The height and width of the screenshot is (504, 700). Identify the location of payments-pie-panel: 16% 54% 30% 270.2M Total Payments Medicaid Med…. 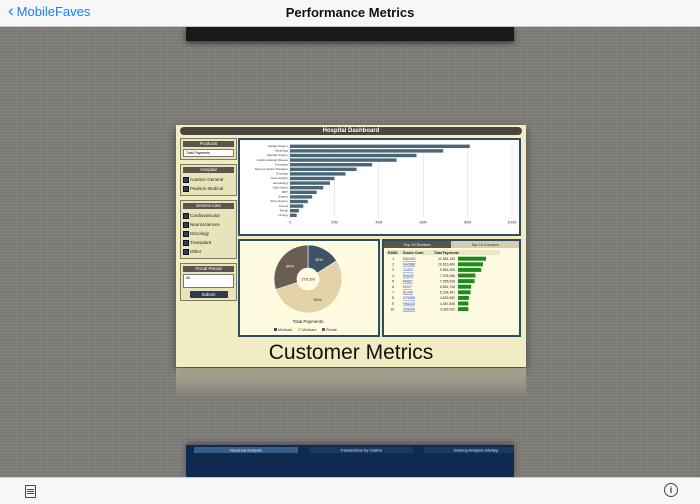
(309, 288).